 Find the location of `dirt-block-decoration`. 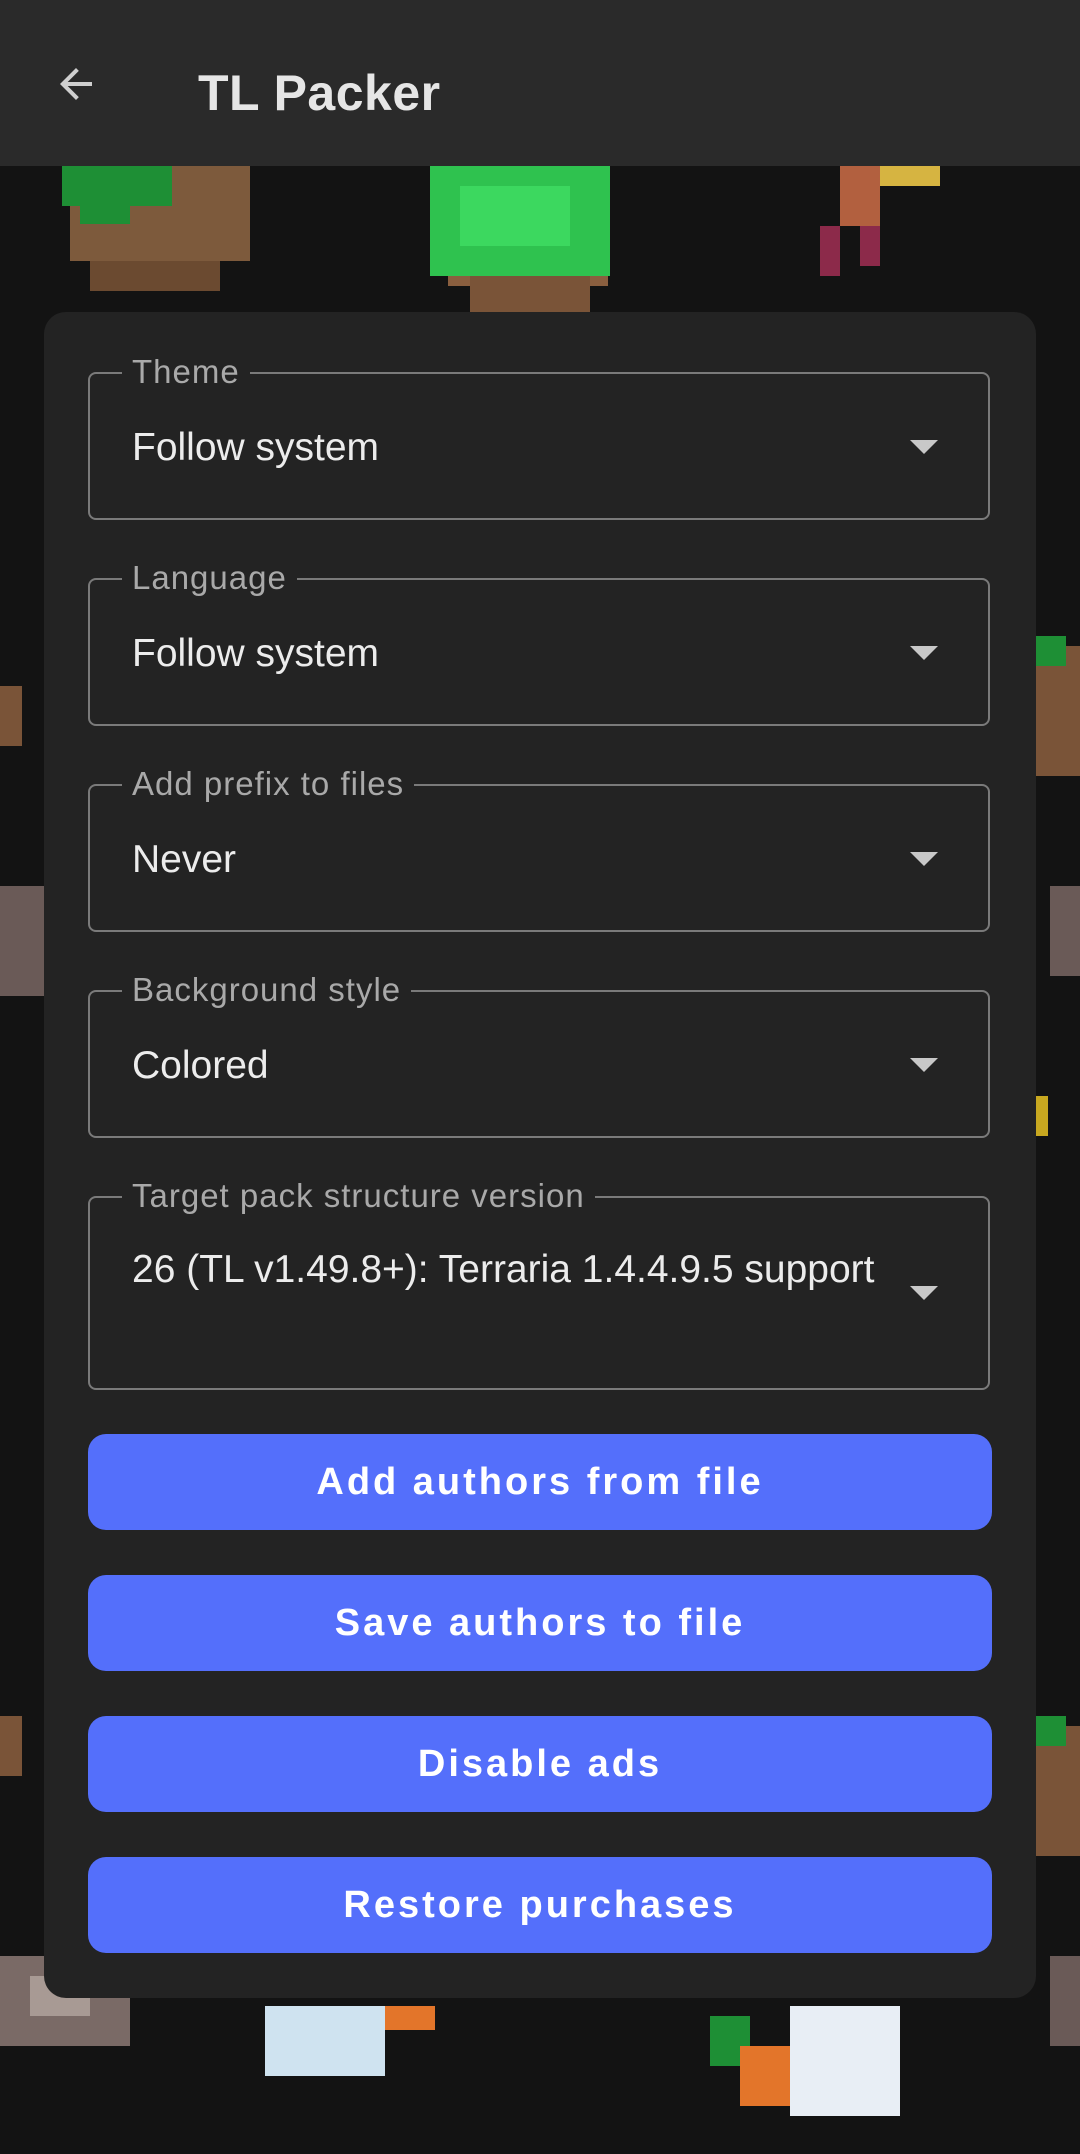

dirt-block-decoration is located at coordinates (156, 228).